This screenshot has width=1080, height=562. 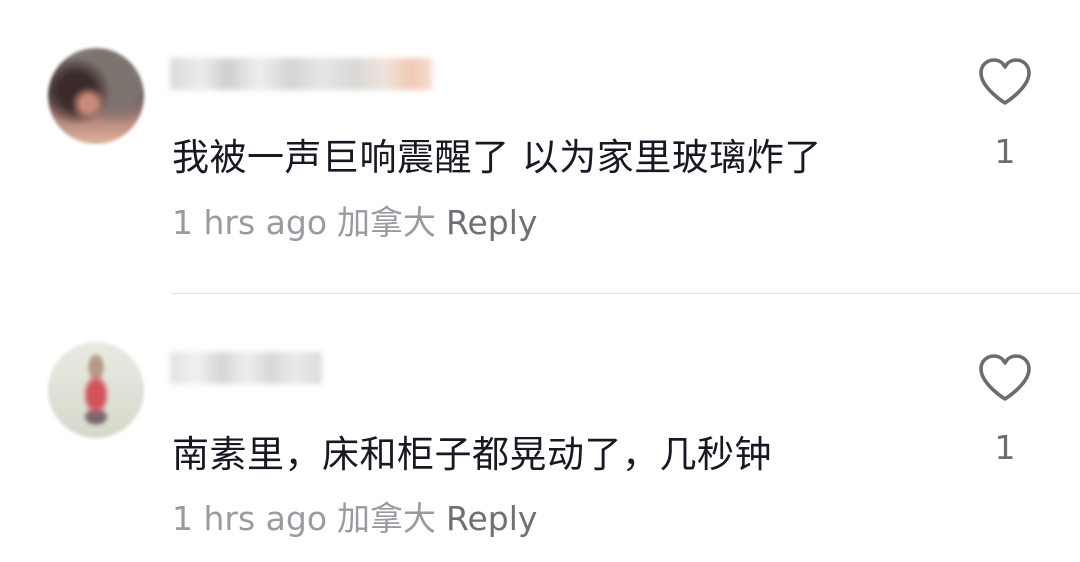 What do you see at coordinates (497, 157) in the screenshot?
I see `comment-text: 我被一声巨响震醒了 以为家里玻璃炸了` at bounding box center [497, 157].